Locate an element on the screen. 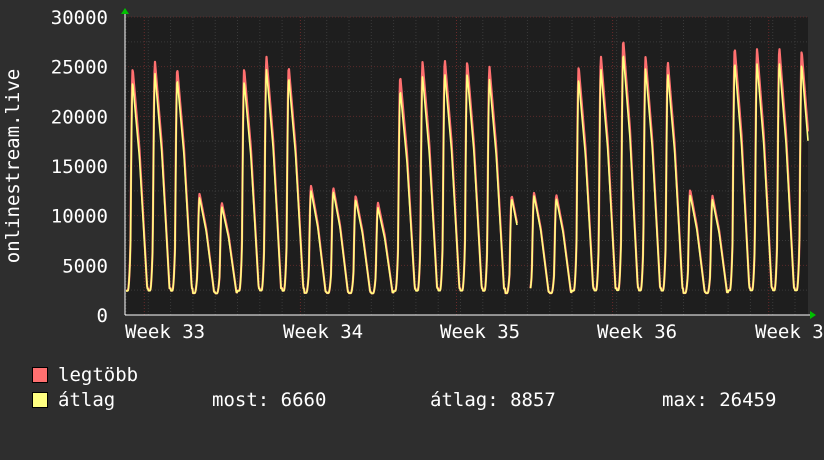  y-tick-label: 10000 is located at coordinates (79, 217).